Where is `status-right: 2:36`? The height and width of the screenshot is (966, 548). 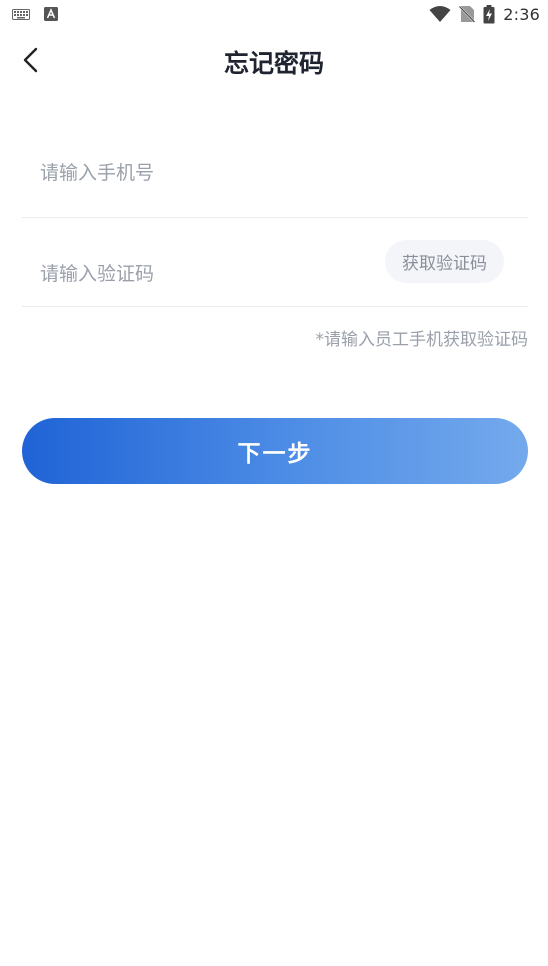
status-right: 2:36 is located at coordinates (484, 14).